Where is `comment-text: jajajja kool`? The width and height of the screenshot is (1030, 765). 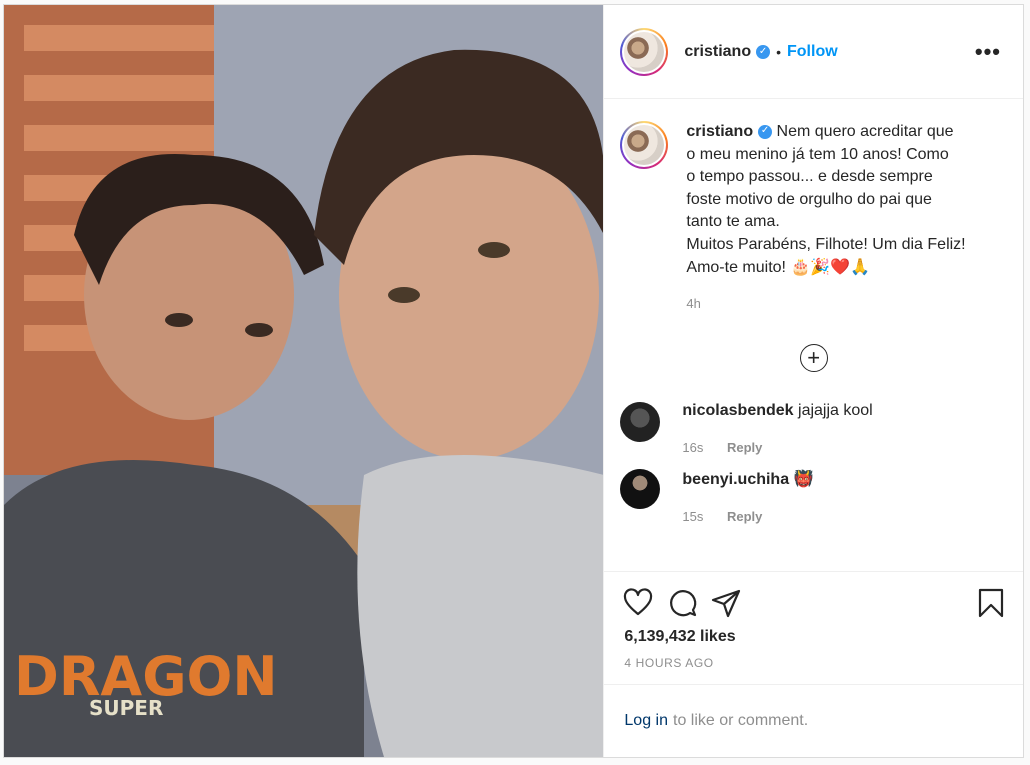 comment-text: jajajja kool is located at coordinates (835, 410).